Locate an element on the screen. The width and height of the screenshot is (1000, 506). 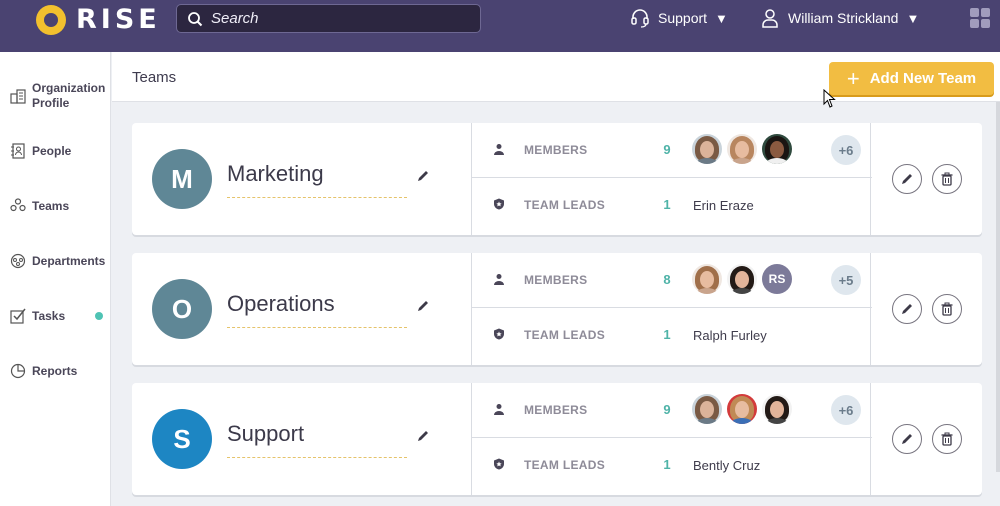
team-leads-row: TEAM LEADS 1 Ralph Furley is located at coordinates (672, 335).